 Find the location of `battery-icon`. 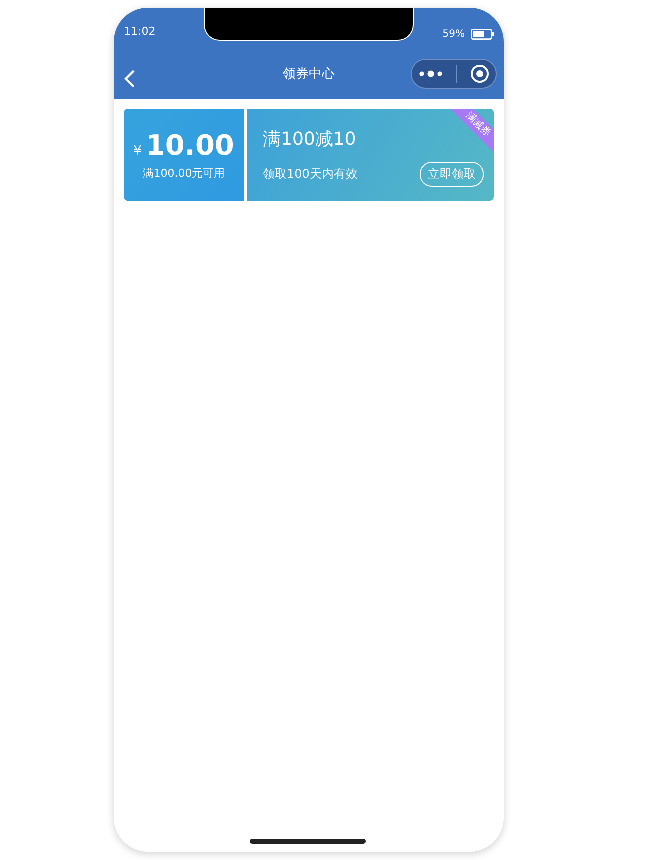

battery-icon is located at coordinates (483, 34).